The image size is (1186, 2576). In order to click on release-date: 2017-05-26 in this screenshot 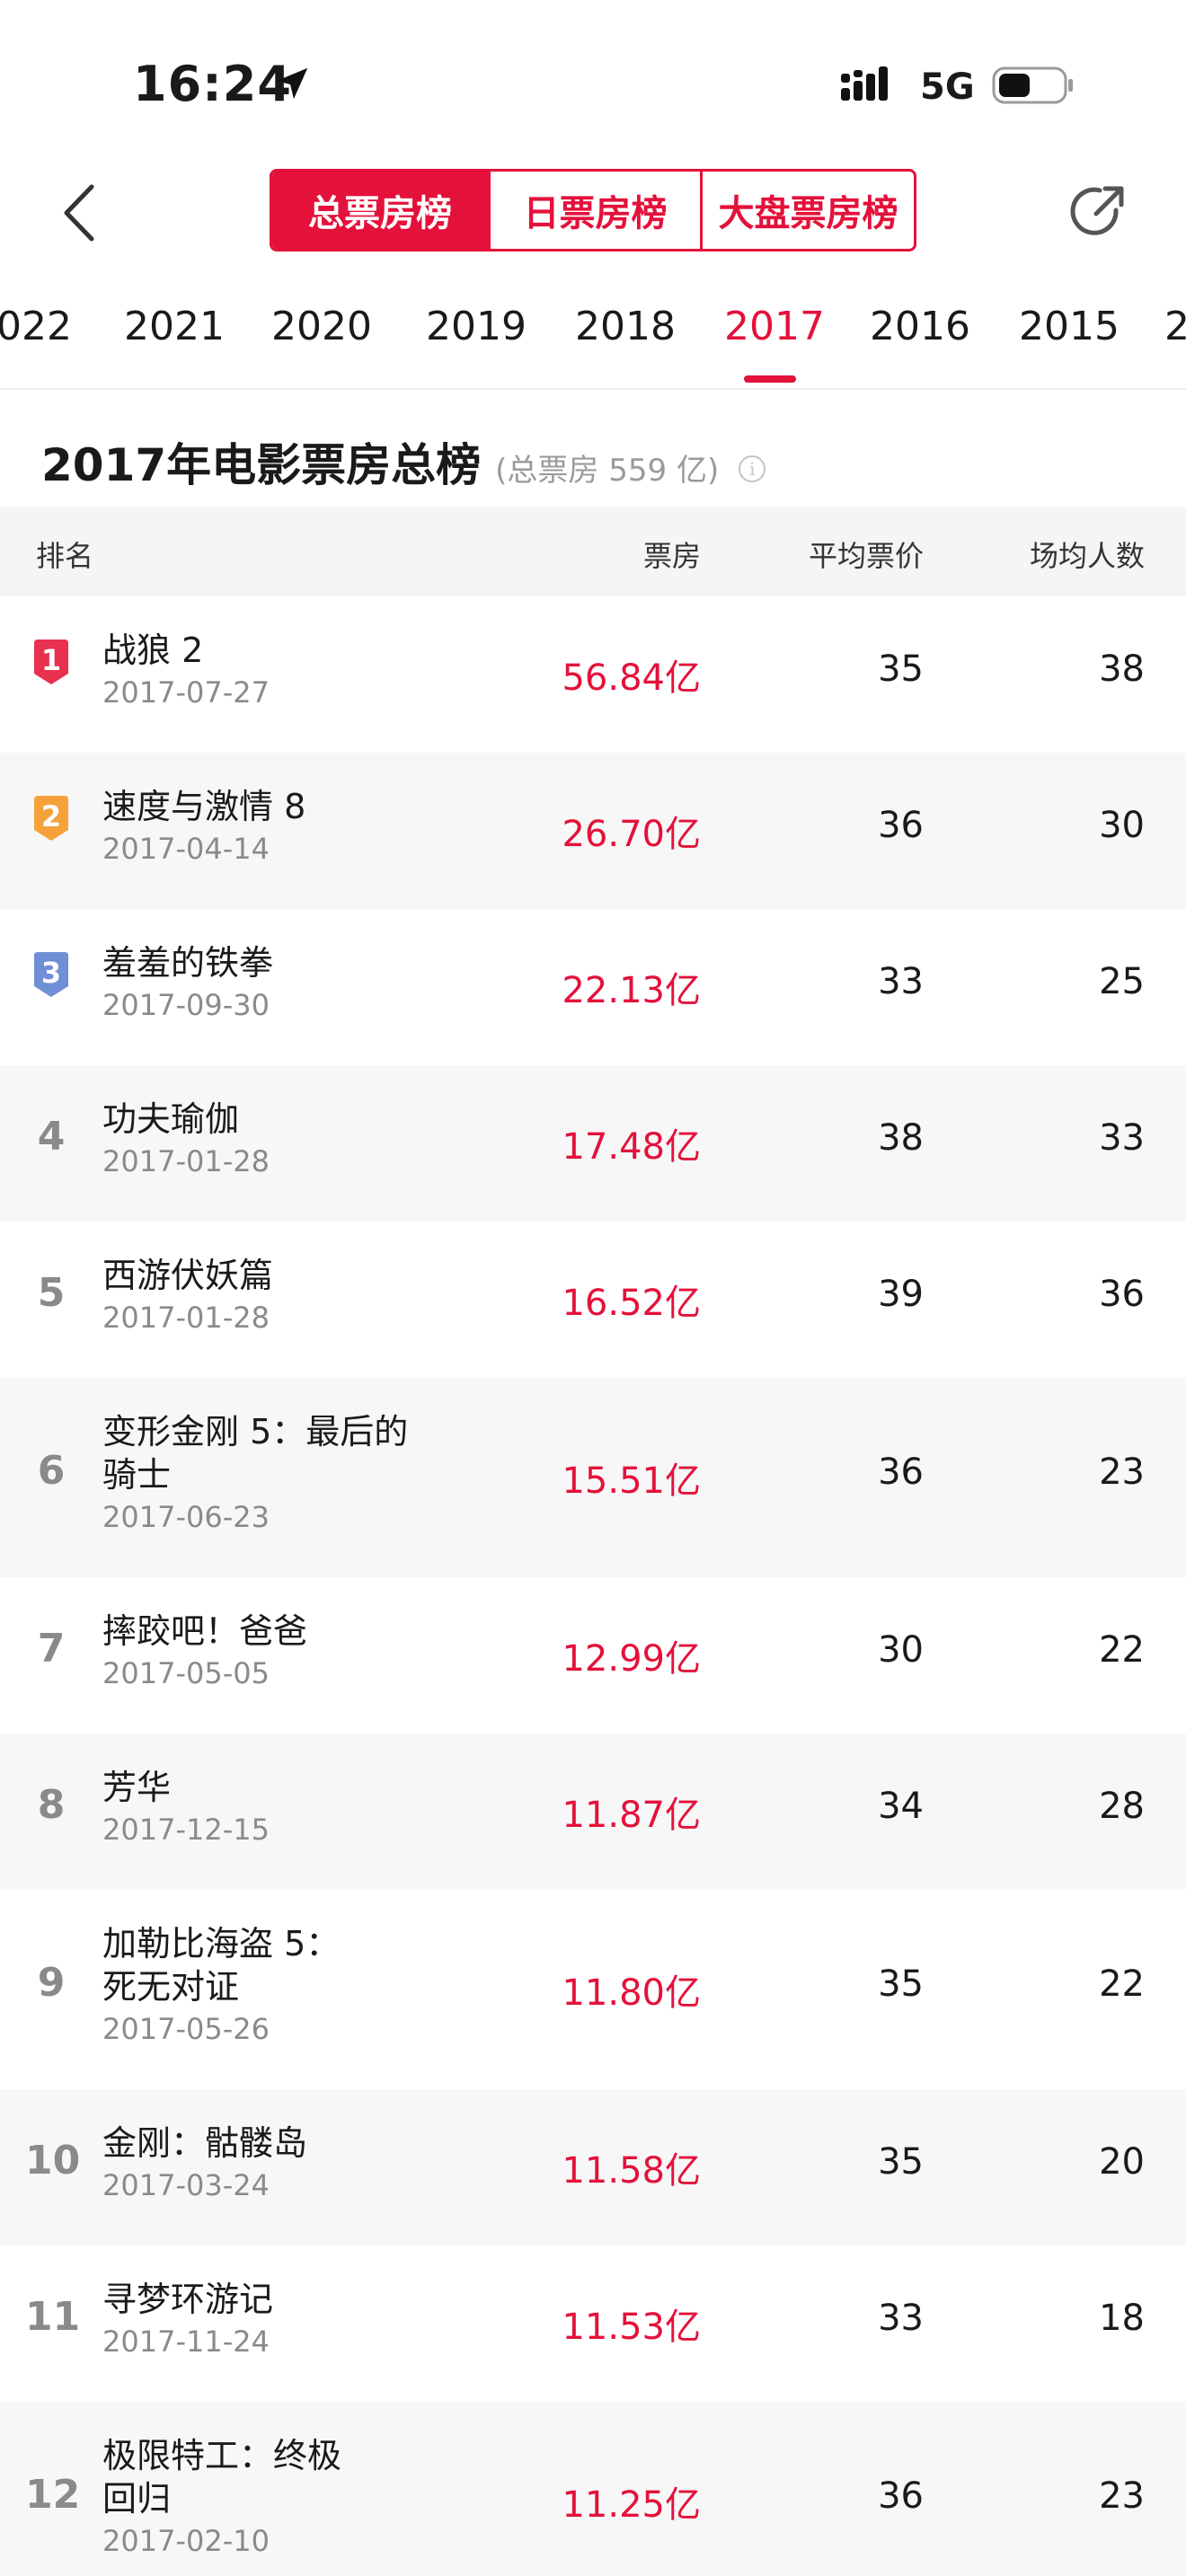, I will do `click(186, 2029)`.